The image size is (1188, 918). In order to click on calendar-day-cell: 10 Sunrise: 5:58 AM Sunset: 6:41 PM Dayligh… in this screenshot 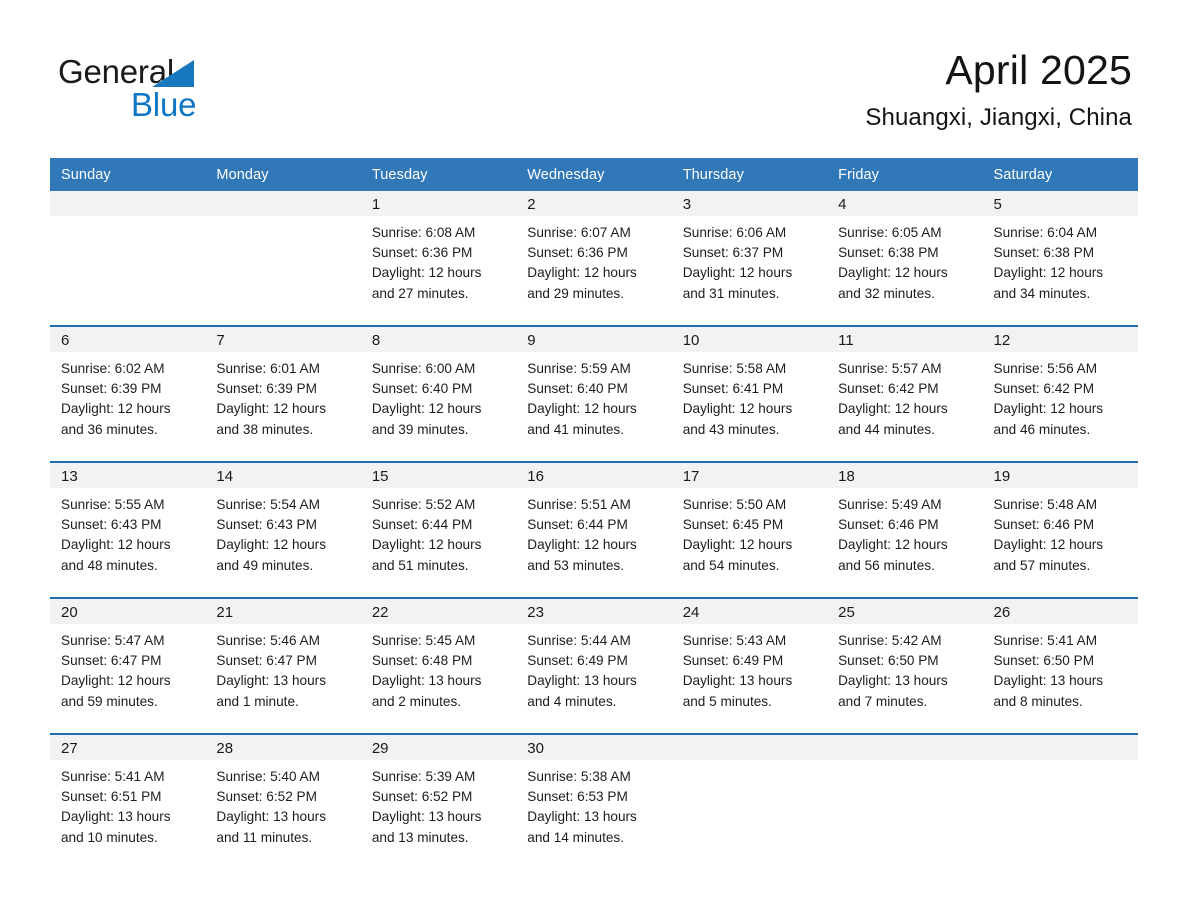, I will do `click(749, 393)`.